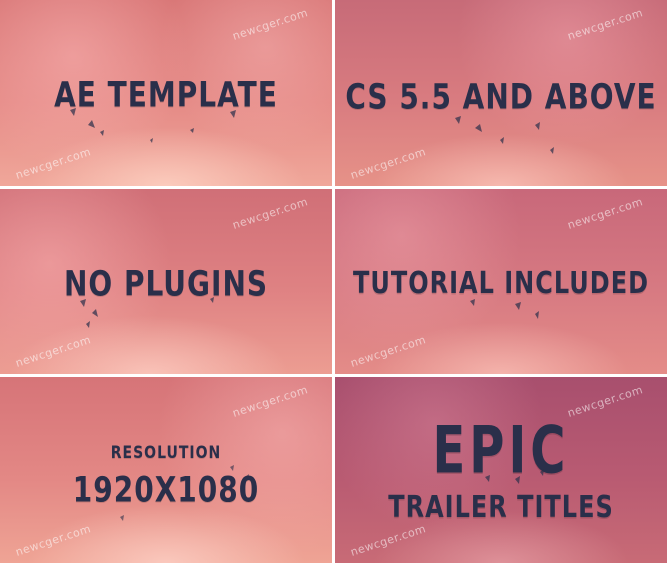 Image resolution: width=667 pixels, height=563 pixels. Describe the element at coordinates (166, 453) in the screenshot. I see `resolution-label: RESOLUTION` at that location.